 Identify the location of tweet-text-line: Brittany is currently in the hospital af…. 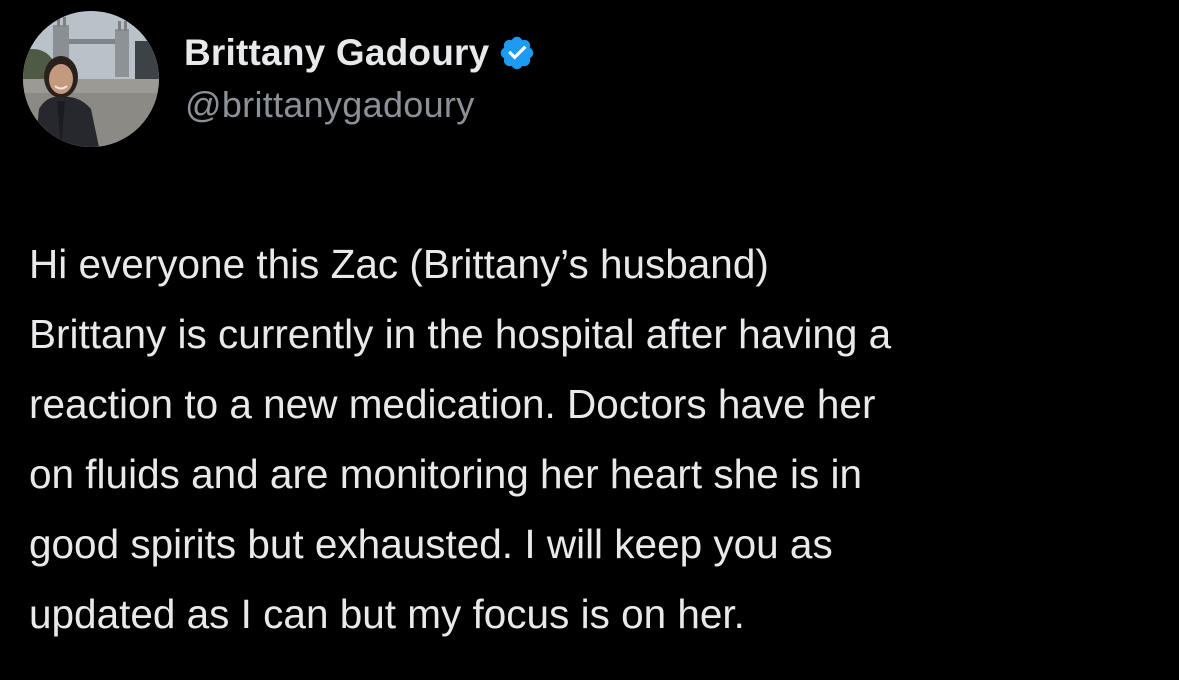
(460, 334).